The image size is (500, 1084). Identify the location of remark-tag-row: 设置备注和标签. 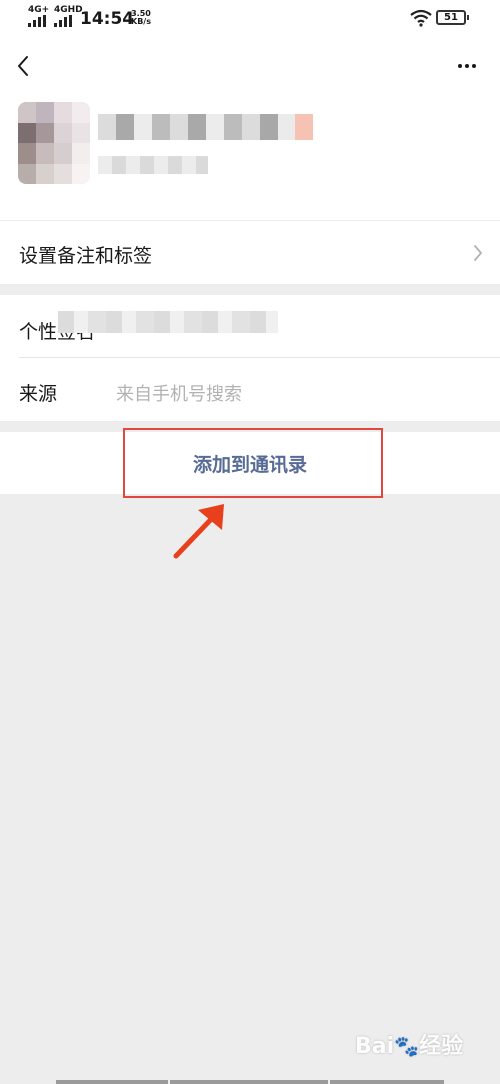
(250, 252).